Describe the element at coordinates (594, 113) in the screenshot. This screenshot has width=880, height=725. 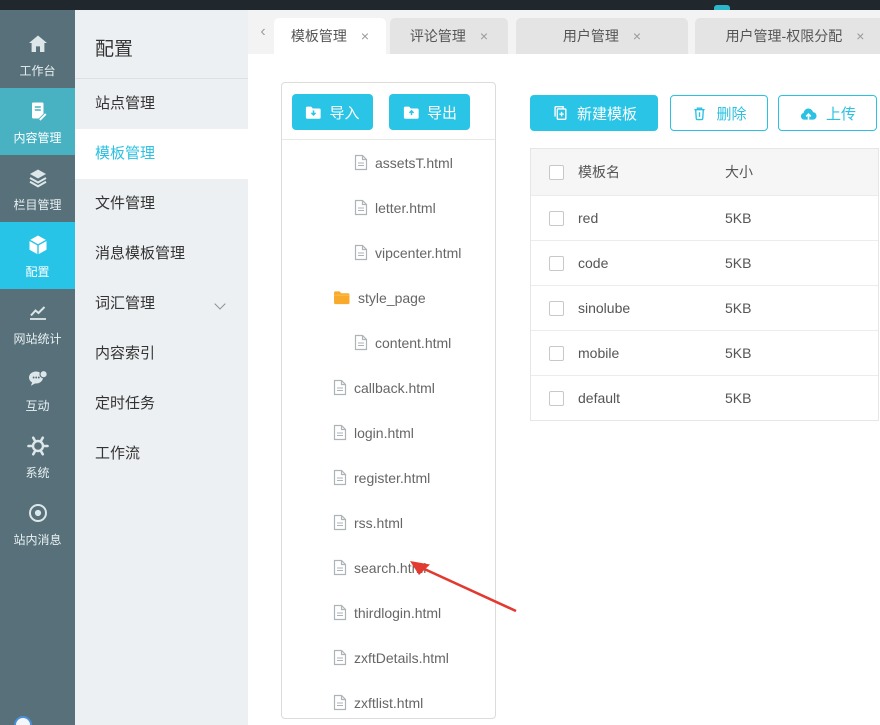
I see `new-template-button: 新建模板` at that location.